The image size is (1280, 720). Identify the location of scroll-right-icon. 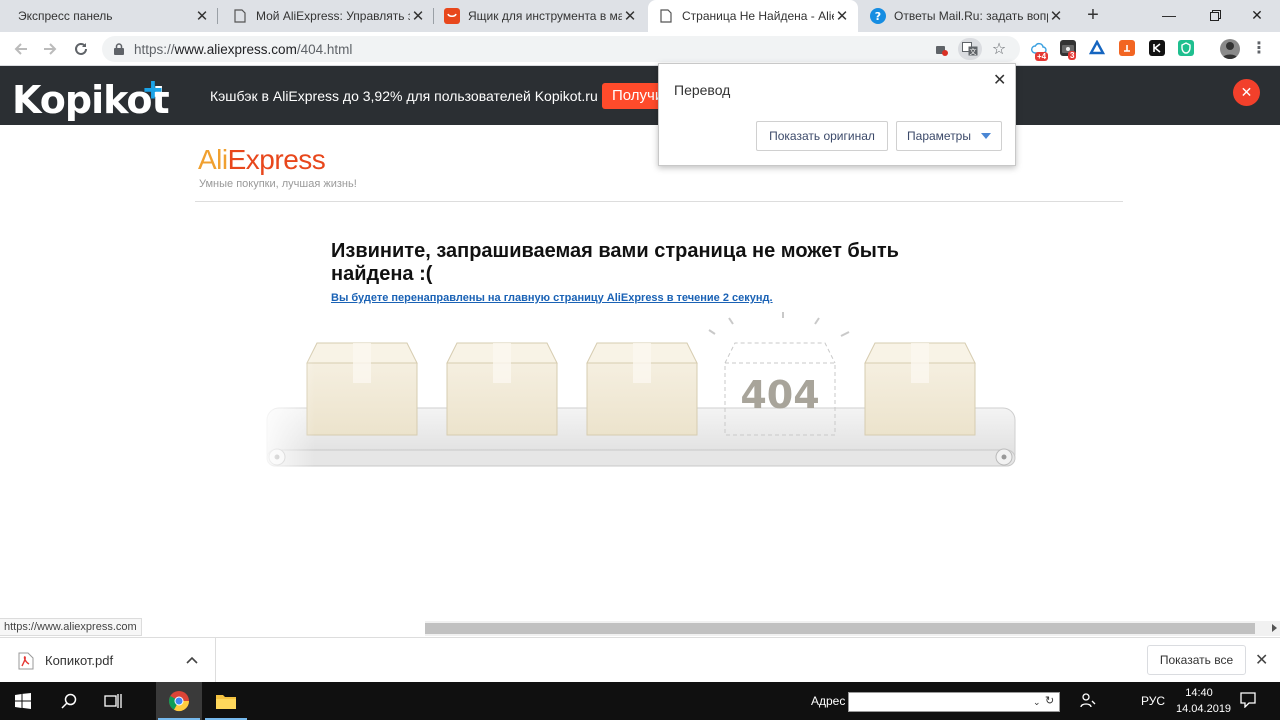
(1274, 628).